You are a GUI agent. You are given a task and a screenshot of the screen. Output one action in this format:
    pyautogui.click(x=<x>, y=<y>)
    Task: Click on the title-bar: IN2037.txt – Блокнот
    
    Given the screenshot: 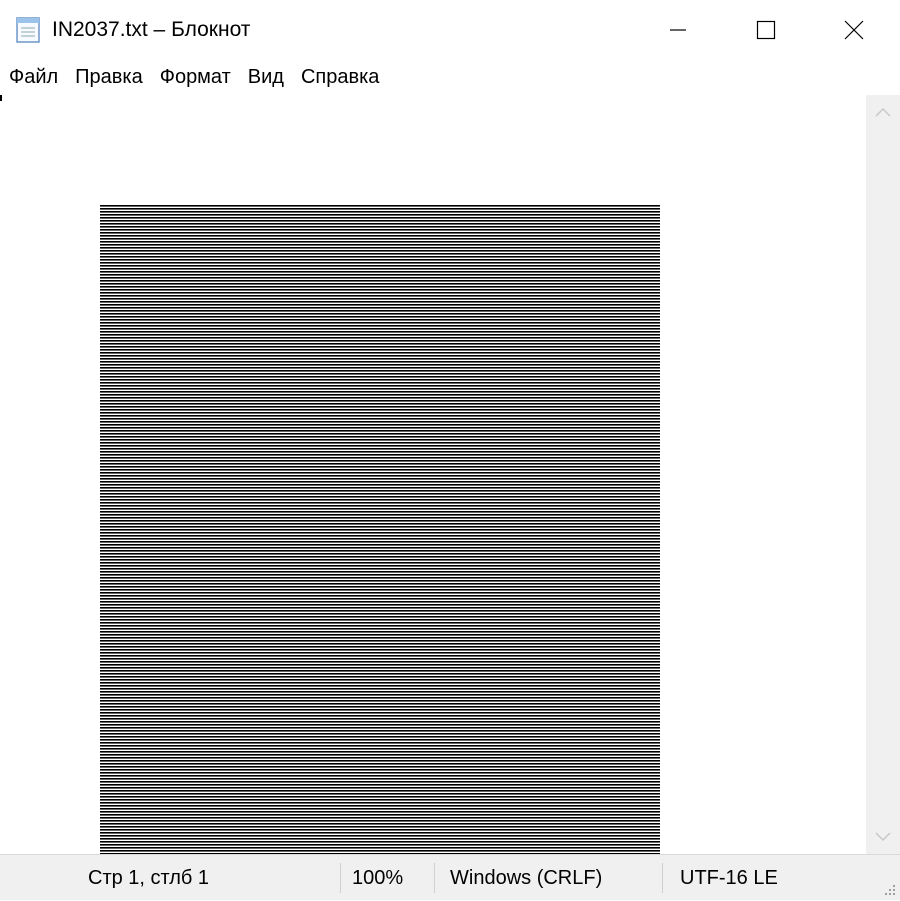 What is the action you would take?
    pyautogui.click(x=450, y=30)
    